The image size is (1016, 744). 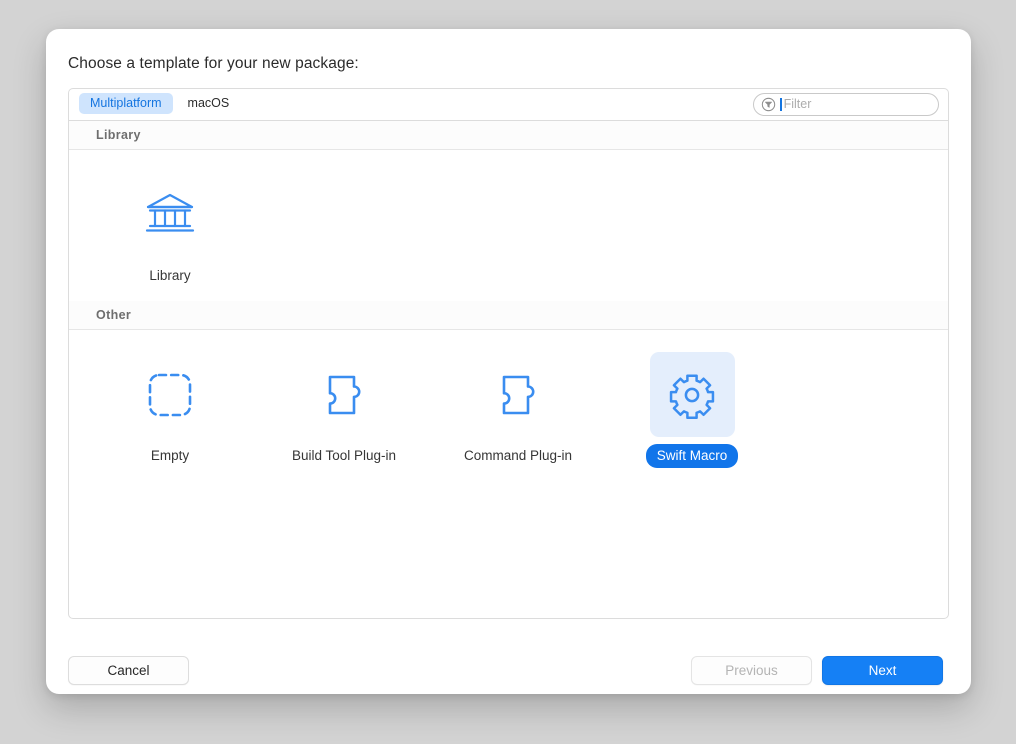 I want to click on template-tile-command-plugin: Command Plug-in, so click(x=518, y=410).